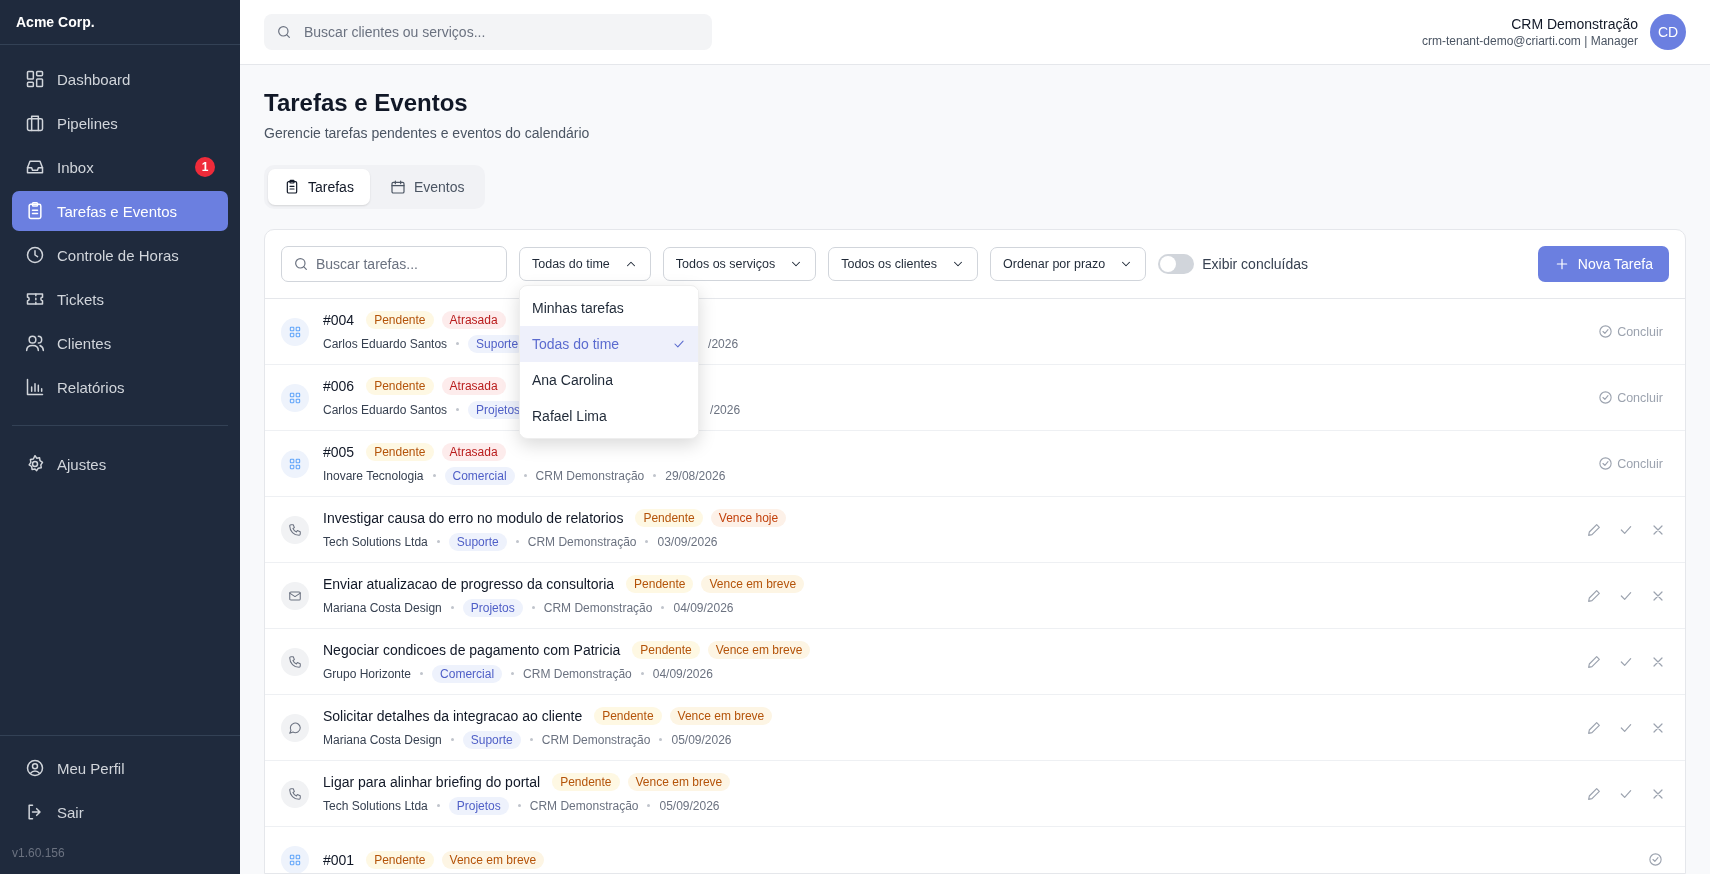 The width and height of the screenshot is (1710, 874). I want to click on dropdown-option: Ana Carolina, so click(609, 380).